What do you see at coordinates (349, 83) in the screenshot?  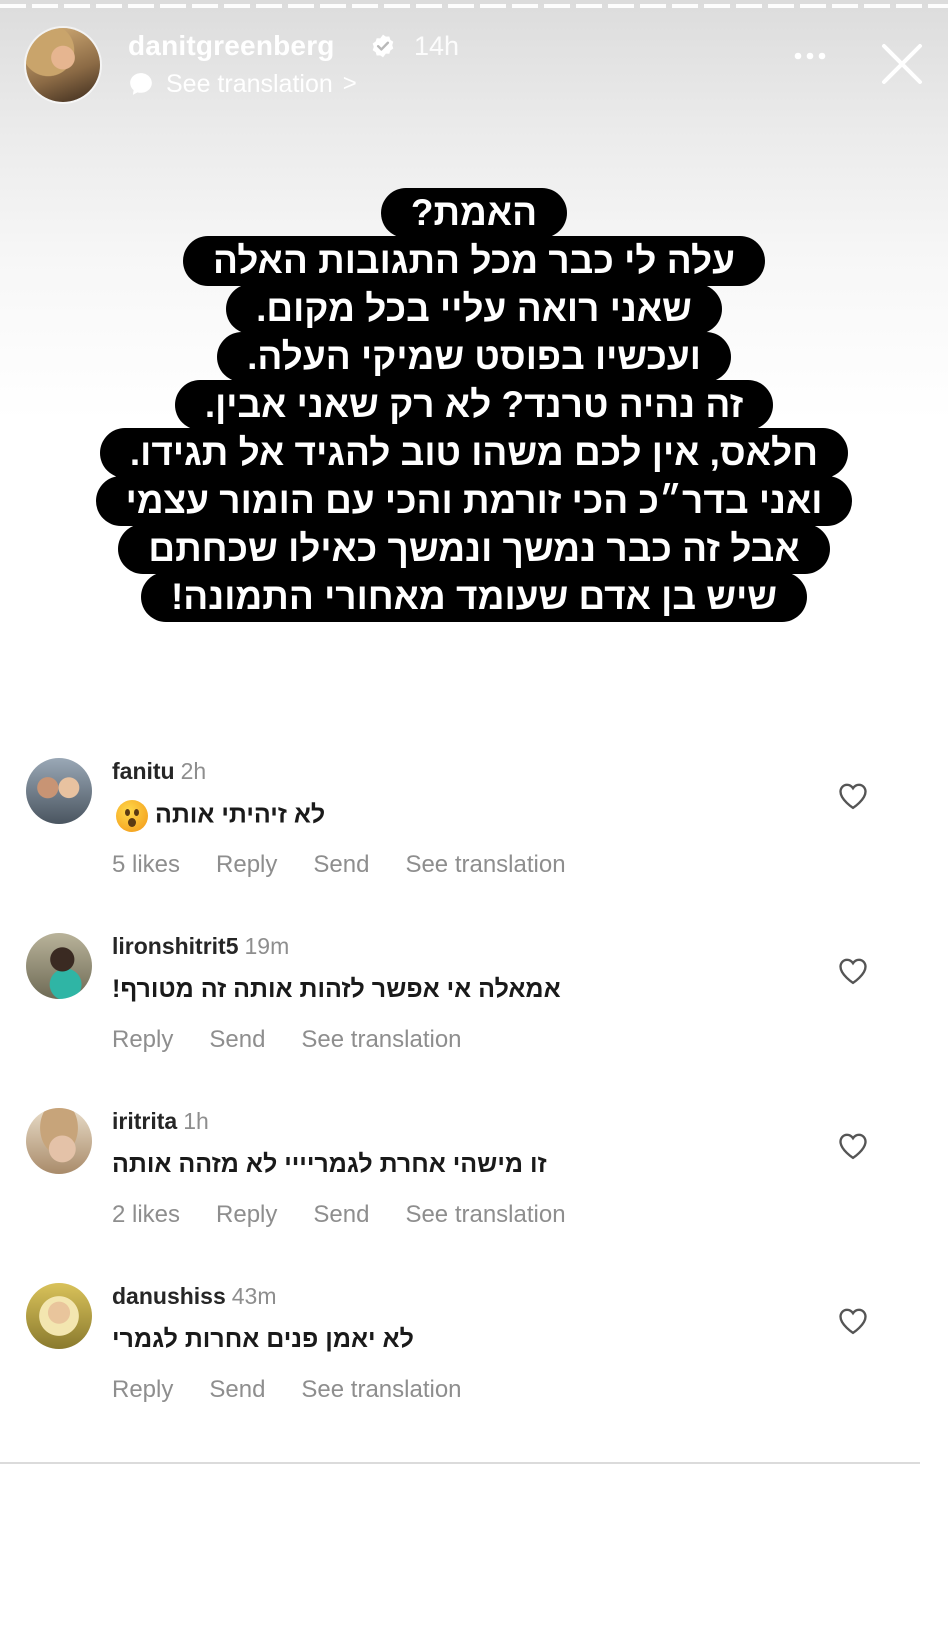 I see `chevron-right-icon: >` at bounding box center [349, 83].